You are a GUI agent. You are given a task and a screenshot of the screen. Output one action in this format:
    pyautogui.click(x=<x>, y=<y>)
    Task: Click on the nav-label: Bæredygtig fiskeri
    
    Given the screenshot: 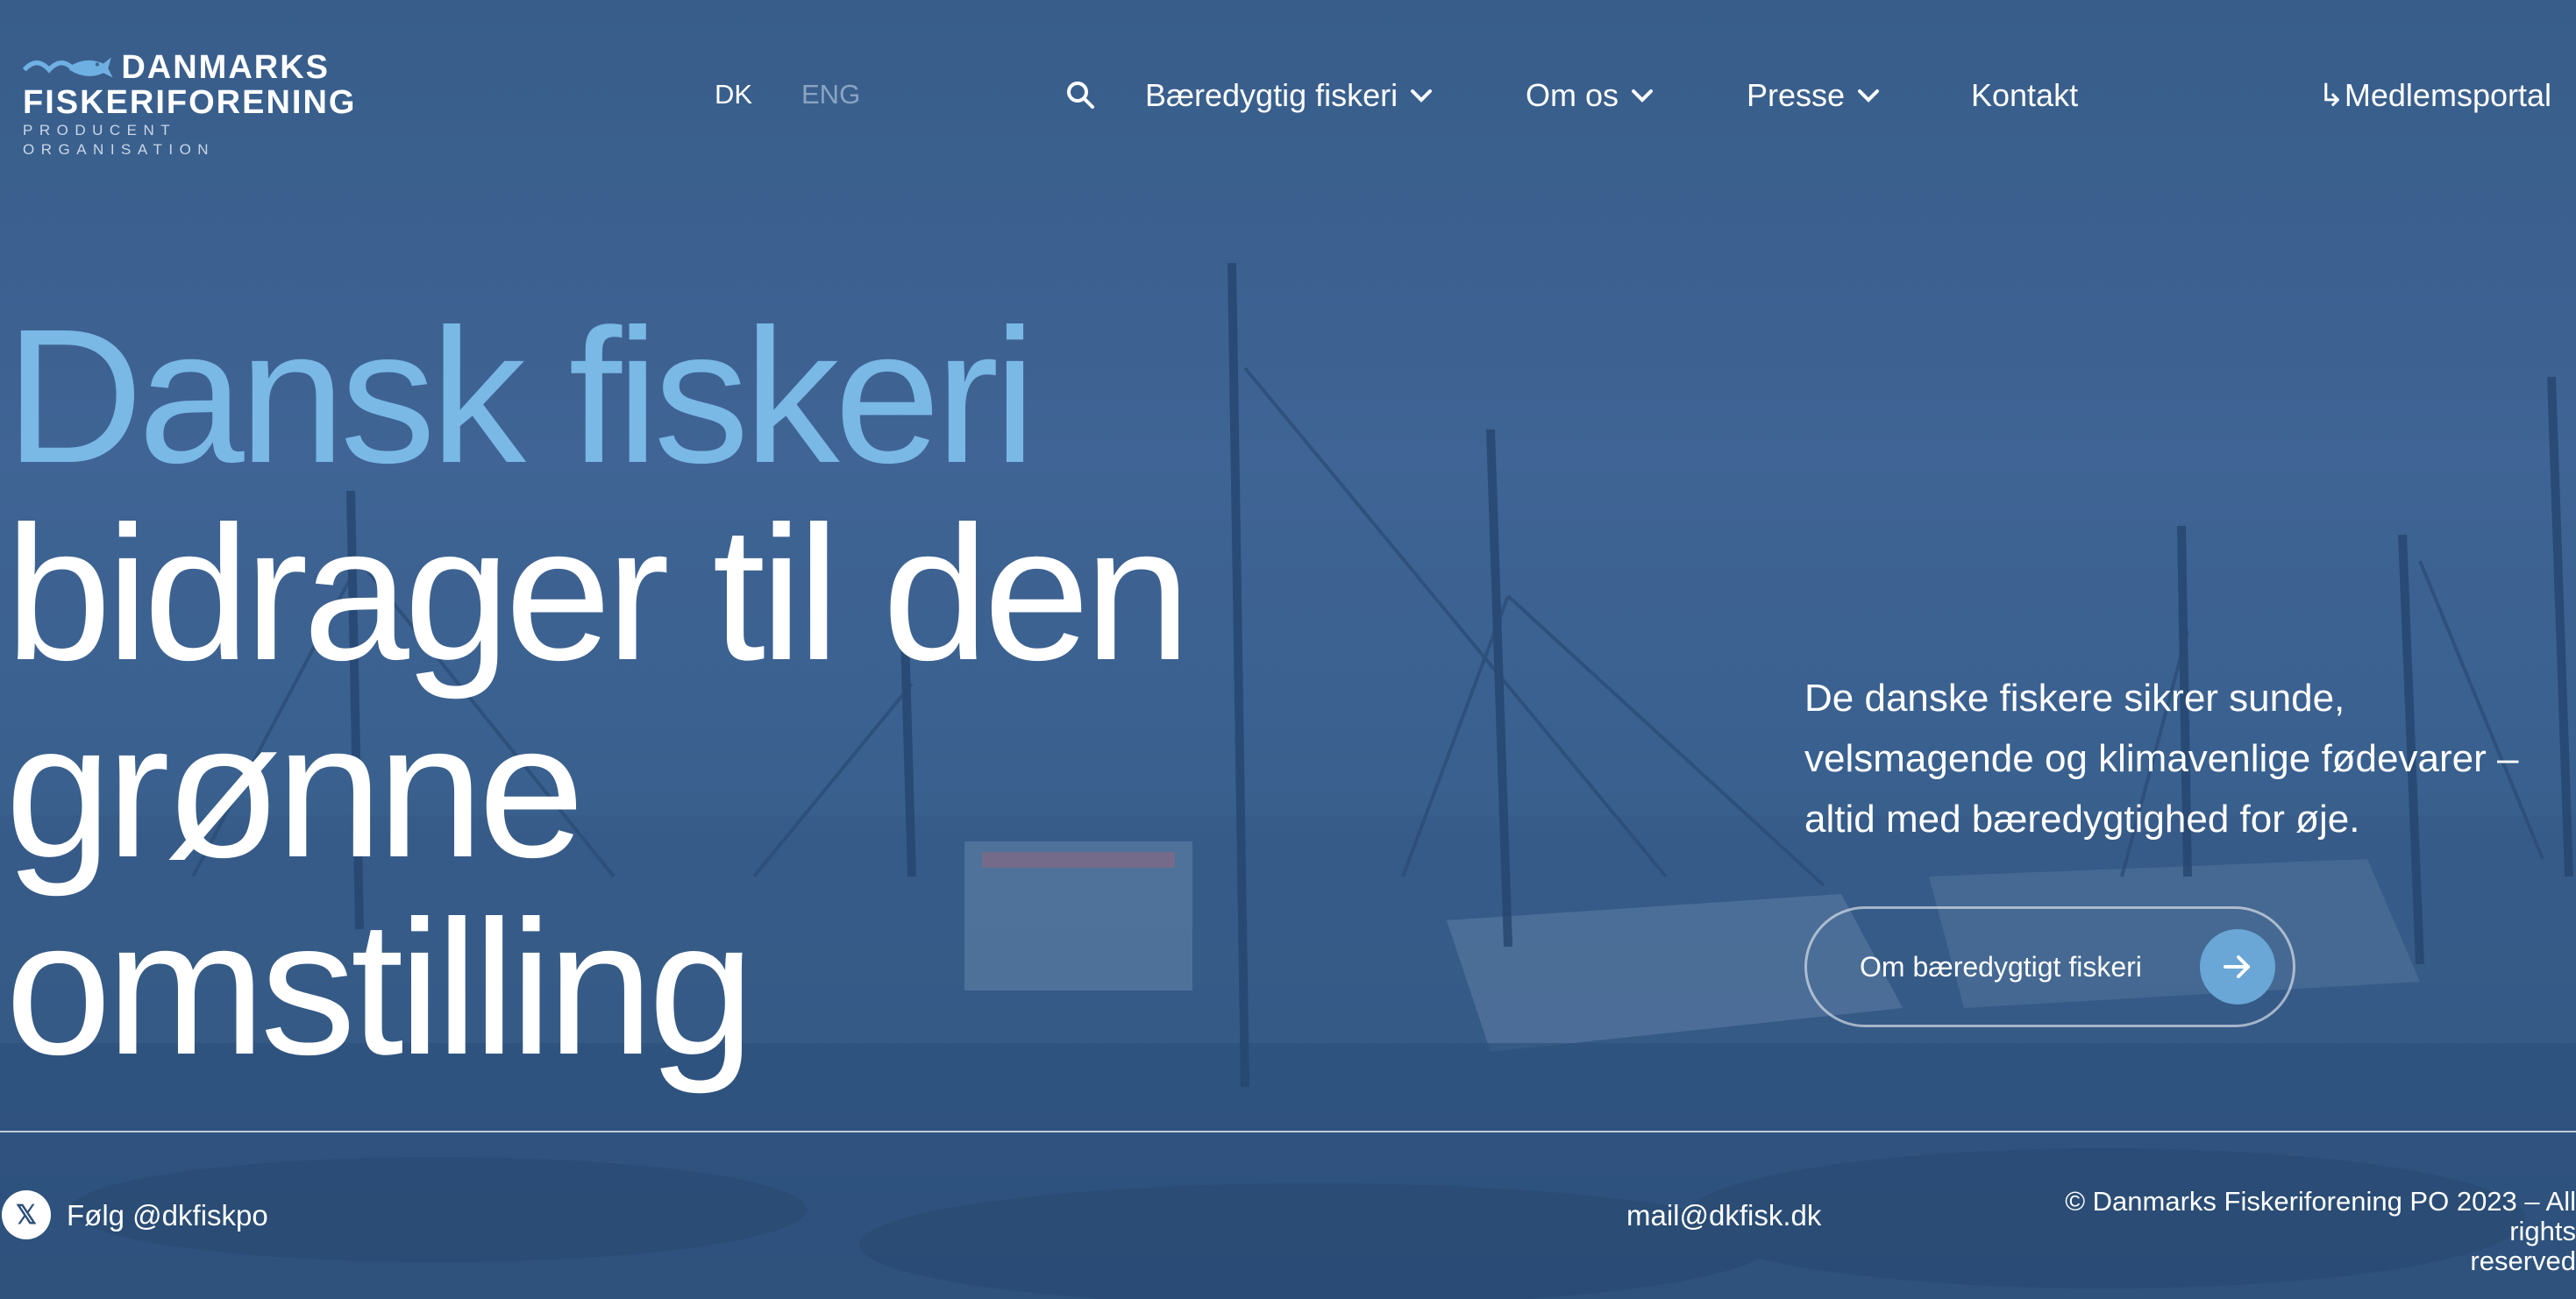 What is the action you would take?
    pyautogui.click(x=1271, y=95)
    